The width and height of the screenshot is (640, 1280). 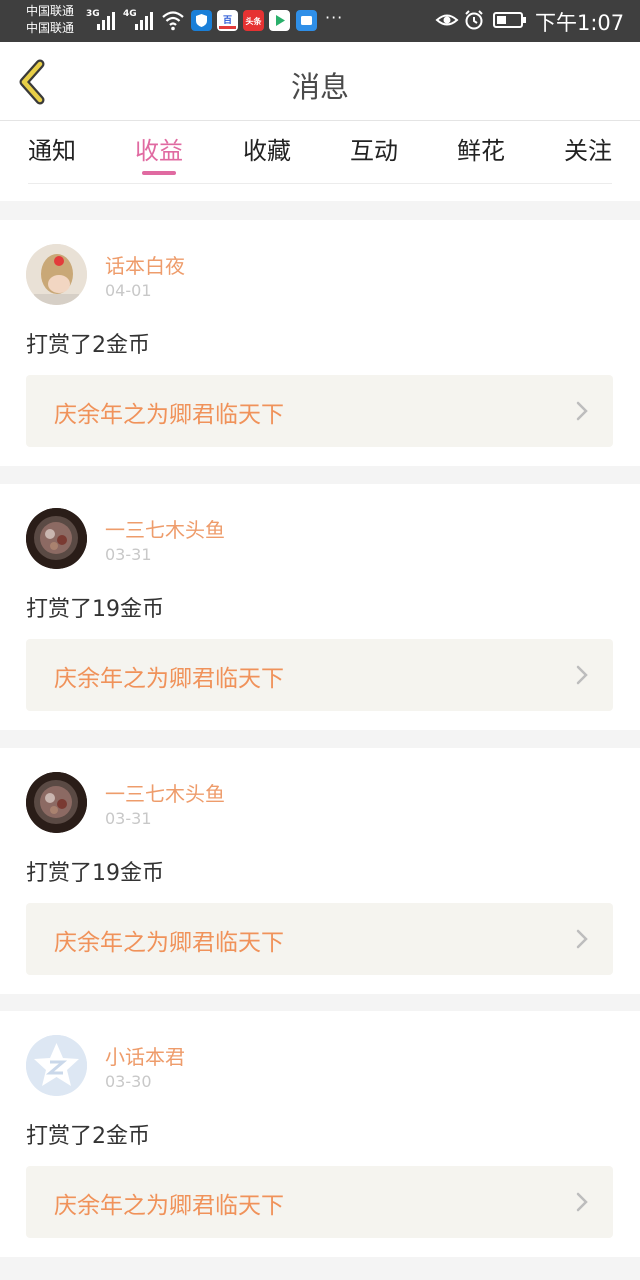 I want to click on baidu-app-icon: 百, so click(x=227, y=20).